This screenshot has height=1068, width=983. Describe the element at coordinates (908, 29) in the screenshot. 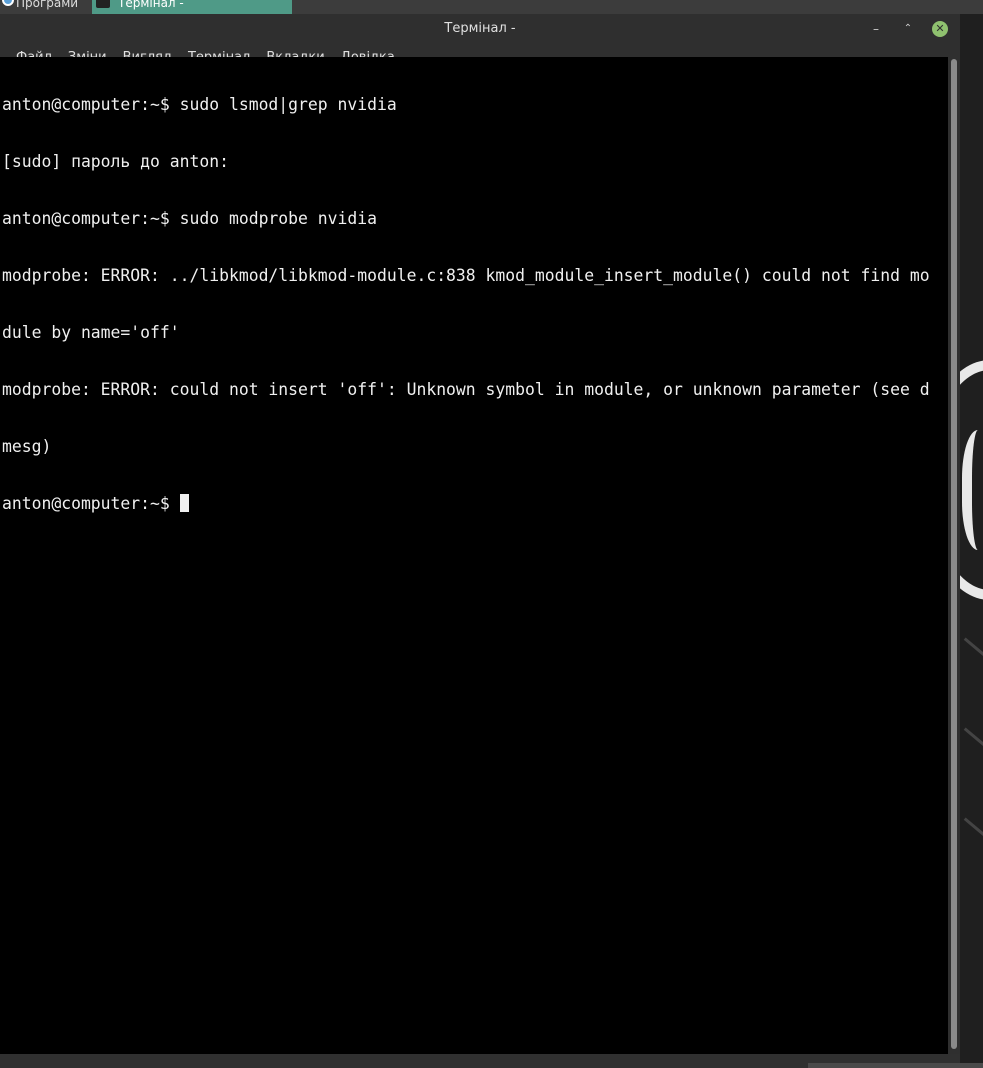

I see `maximize-button: ⌃` at that location.